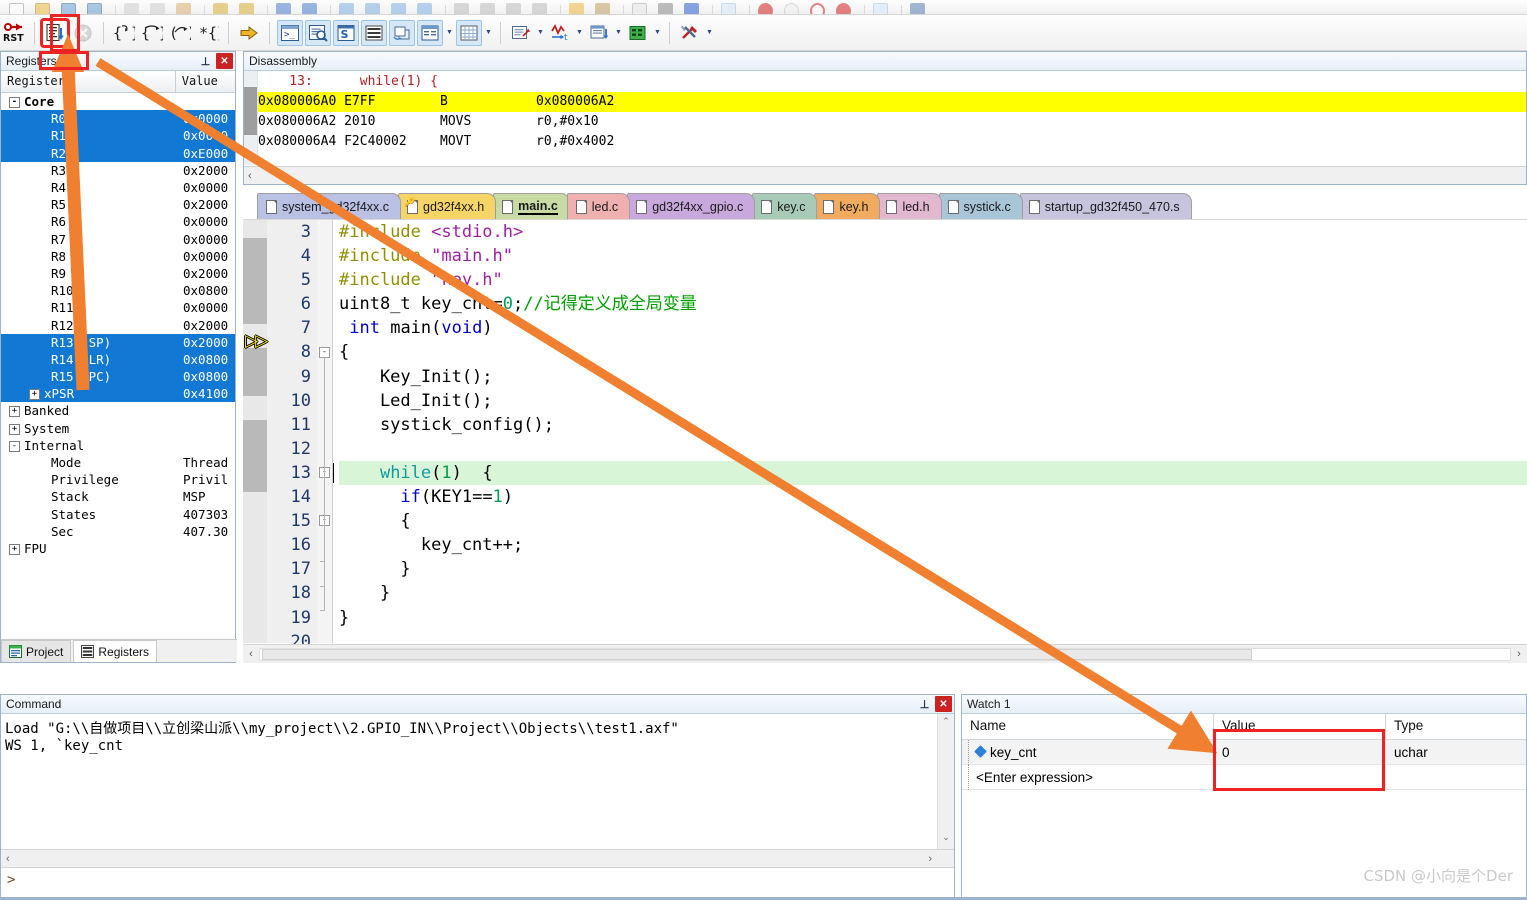  Describe the element at coordinates (691, 206) in the screenshot. I see `file-tab-gd32f4xx-gpio-c: gd32f4xx_gpio.c` at that location.